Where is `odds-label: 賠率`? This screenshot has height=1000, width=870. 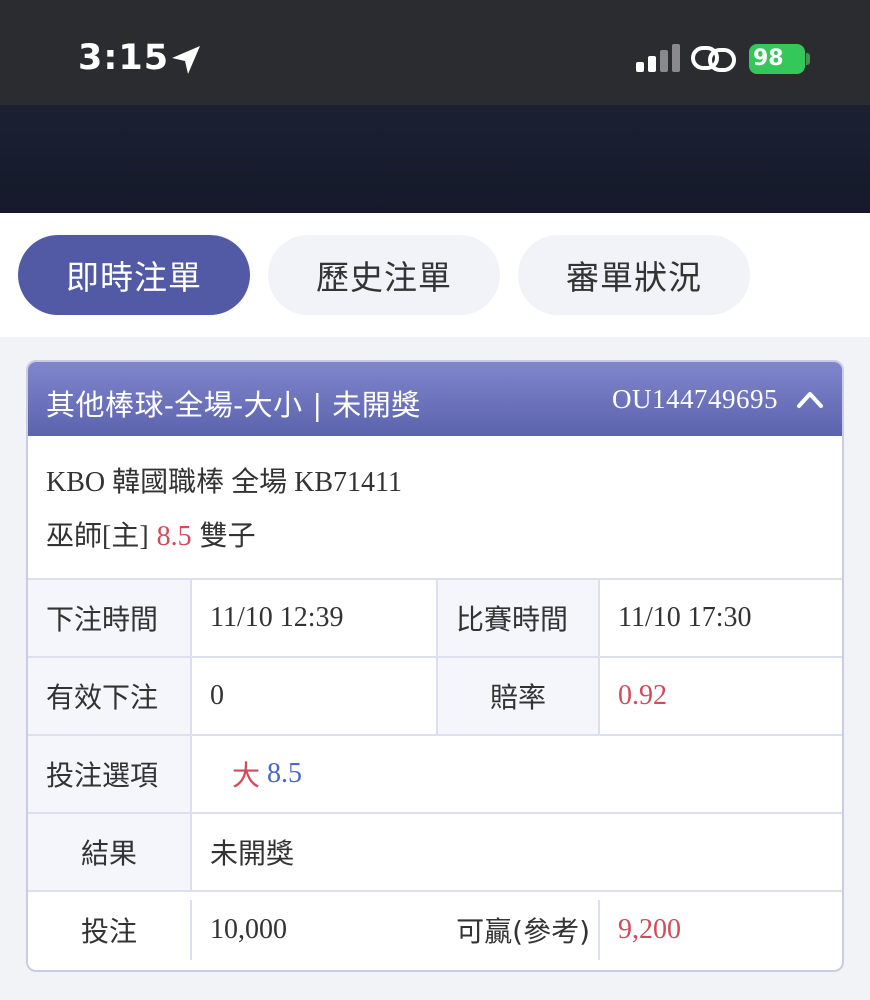 odds-label: 賠率 is located at coordinates (518, 696).